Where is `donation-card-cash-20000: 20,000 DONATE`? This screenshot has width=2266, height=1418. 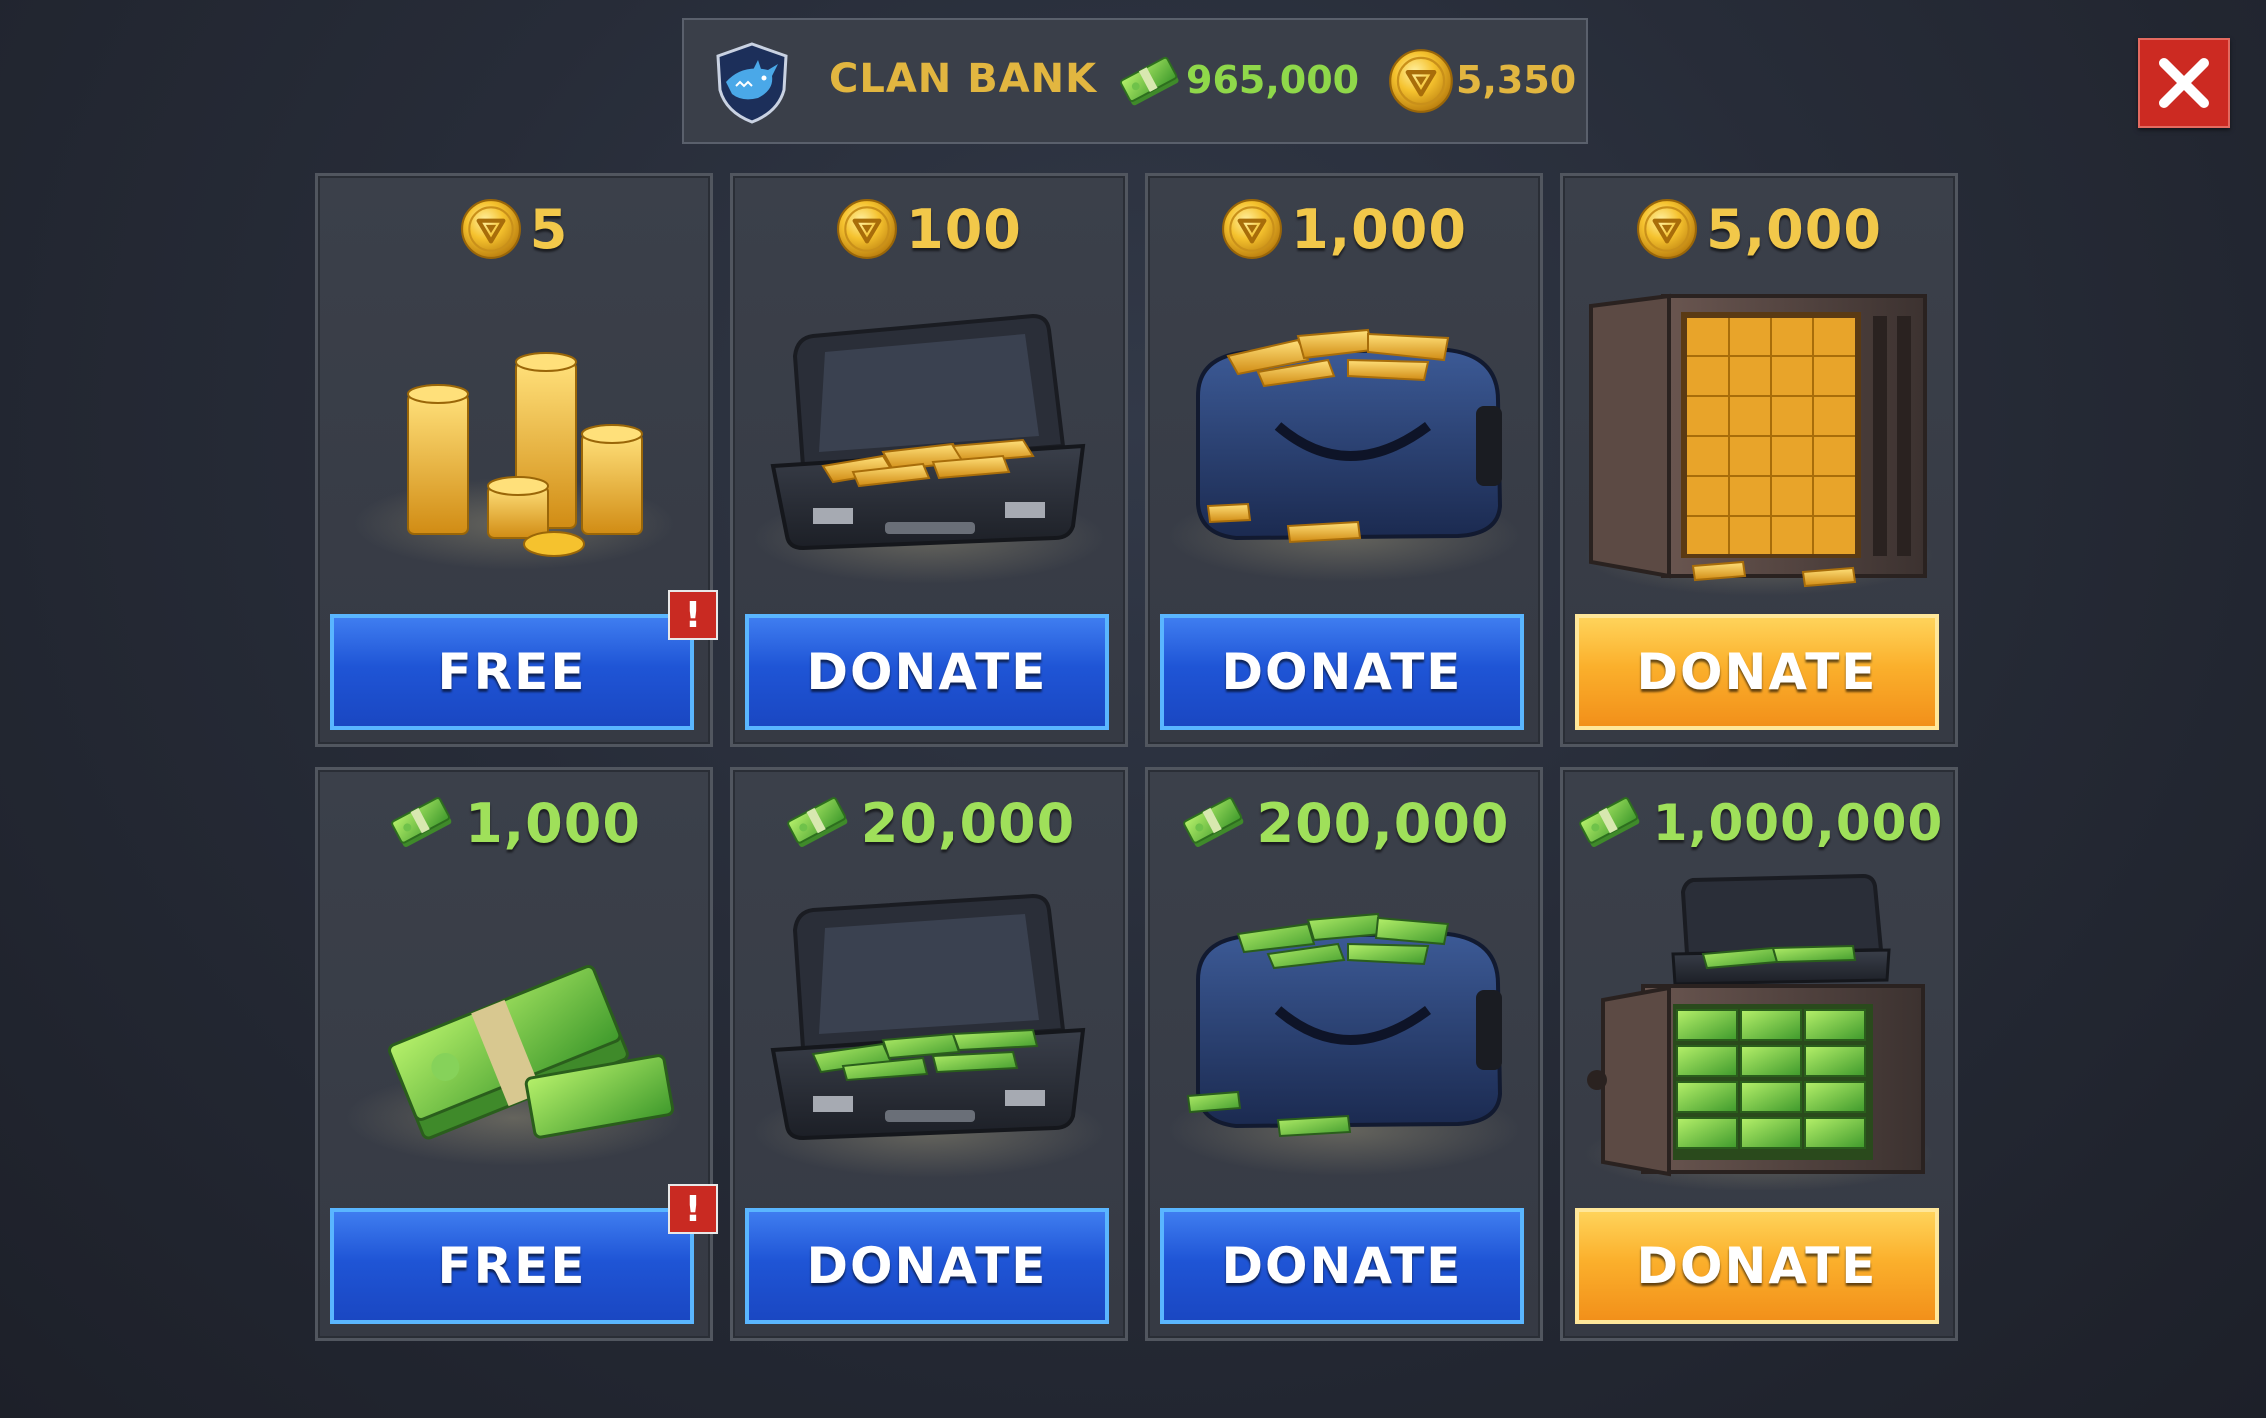 donation-card-cash-20000: 20,000 DONATE is located at coordinates (929, 1054).